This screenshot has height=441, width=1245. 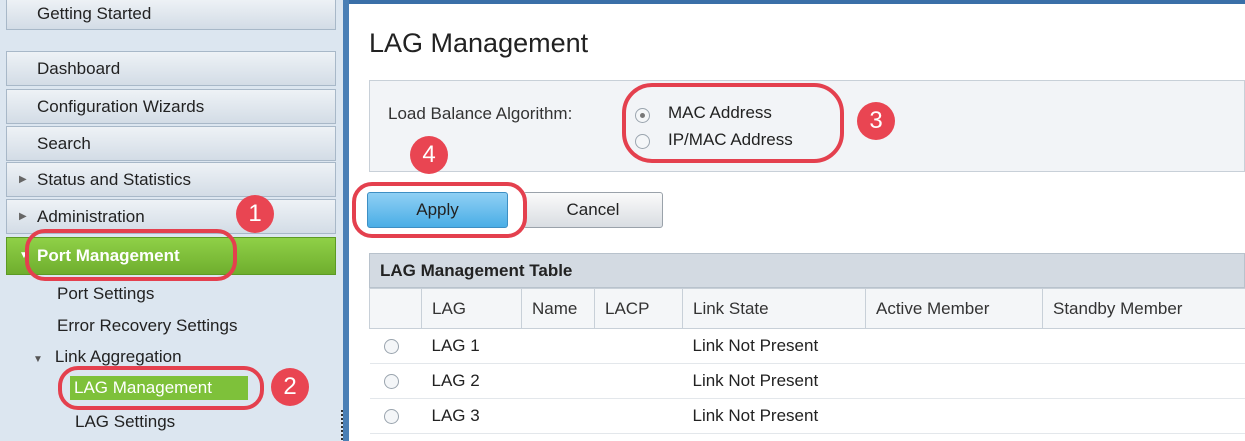 What do you see at coordinates (733, 123) in the screenshot?
I see `annotation-ring-load-balance` at bounding box center [733, 123].